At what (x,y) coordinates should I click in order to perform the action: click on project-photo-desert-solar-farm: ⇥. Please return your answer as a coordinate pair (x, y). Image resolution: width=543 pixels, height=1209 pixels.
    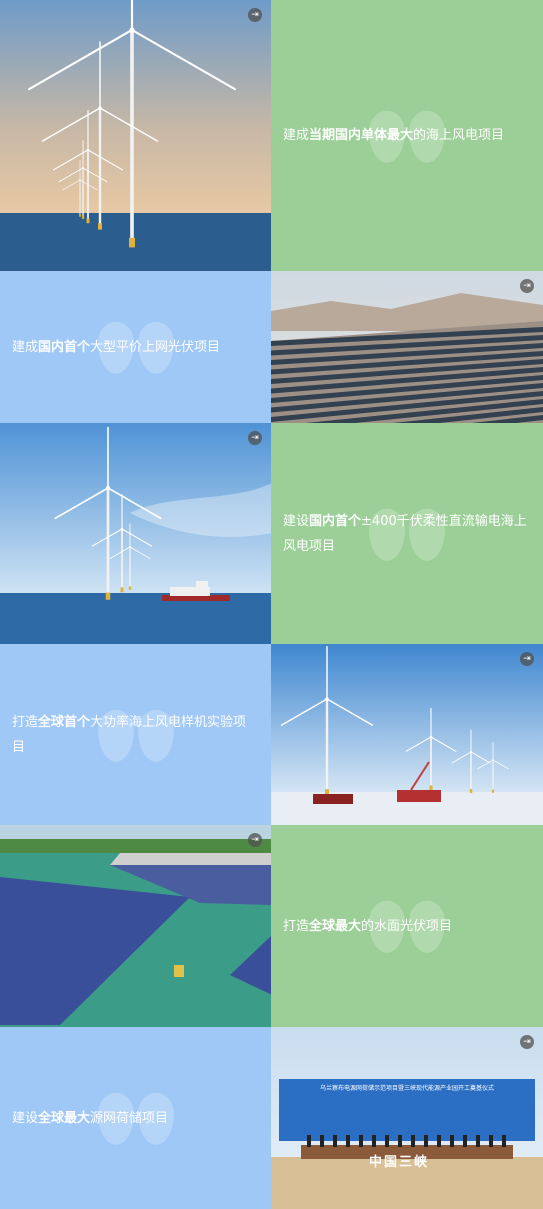
    Looking at the image, I should click on (407, 347).